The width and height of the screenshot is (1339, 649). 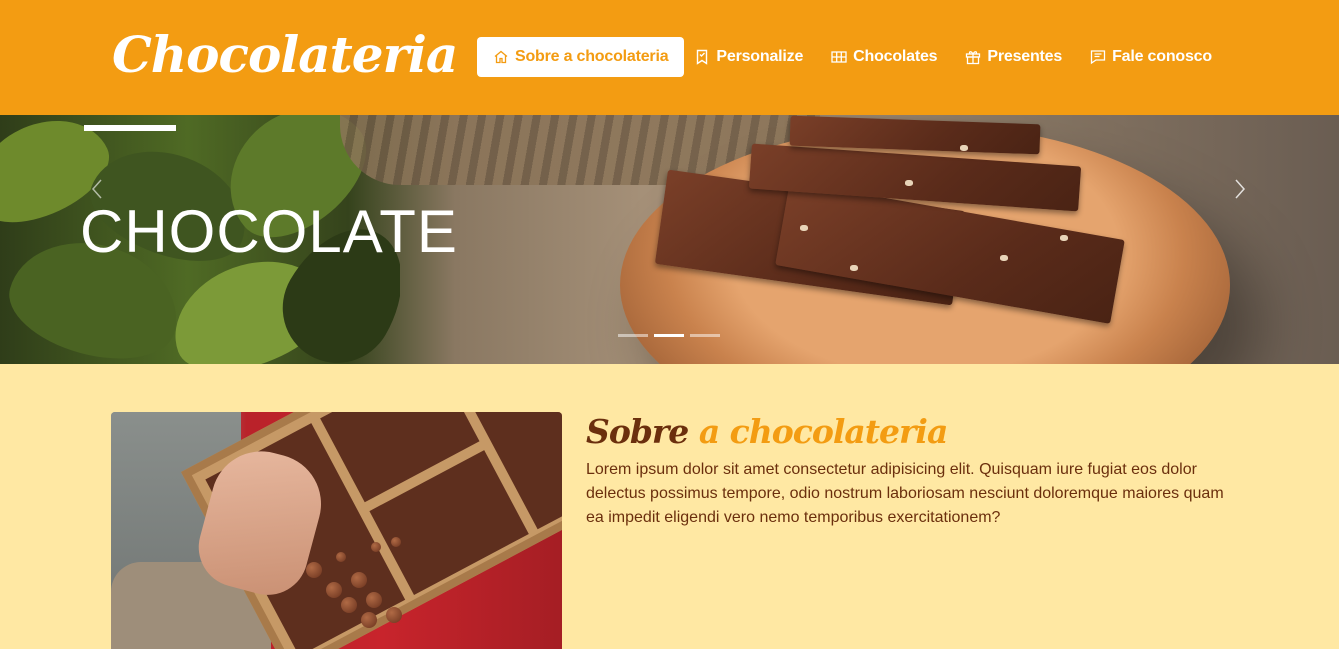 What do you see at coordinates (269, 231) in the screenshot?
I see `hero-title: CHOCOLATE` at bounding box center [269, 231].